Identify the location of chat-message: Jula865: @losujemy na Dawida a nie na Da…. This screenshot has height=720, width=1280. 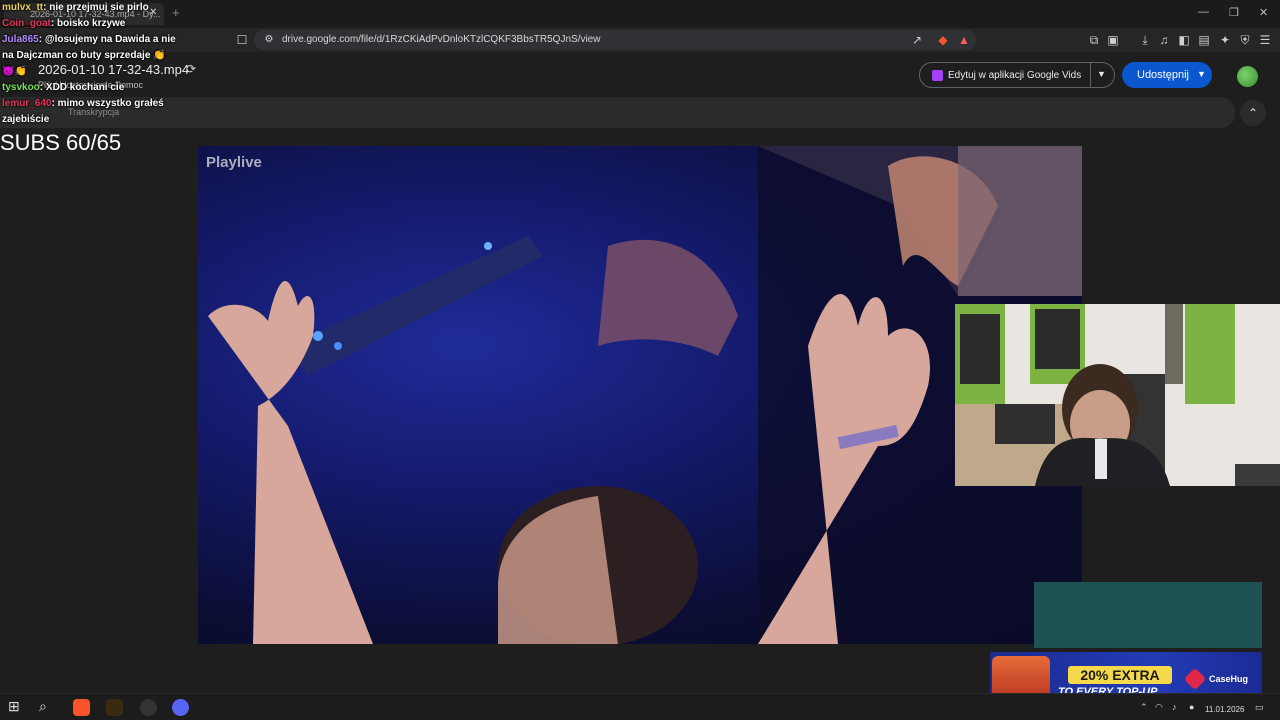
(89, 55).